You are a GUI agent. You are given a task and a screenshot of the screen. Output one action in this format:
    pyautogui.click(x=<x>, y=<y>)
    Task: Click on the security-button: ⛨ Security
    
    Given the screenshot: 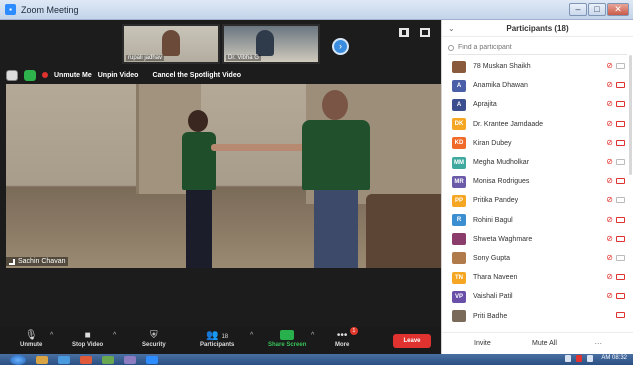 What is the action you would take?
    pyautogui.click(x=154, y=339)
    